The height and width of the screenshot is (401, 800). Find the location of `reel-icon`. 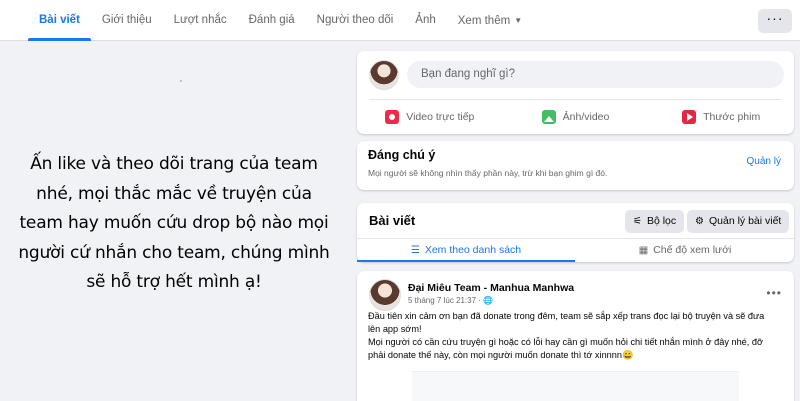

reel-icon is located at coordinates (689, 116).